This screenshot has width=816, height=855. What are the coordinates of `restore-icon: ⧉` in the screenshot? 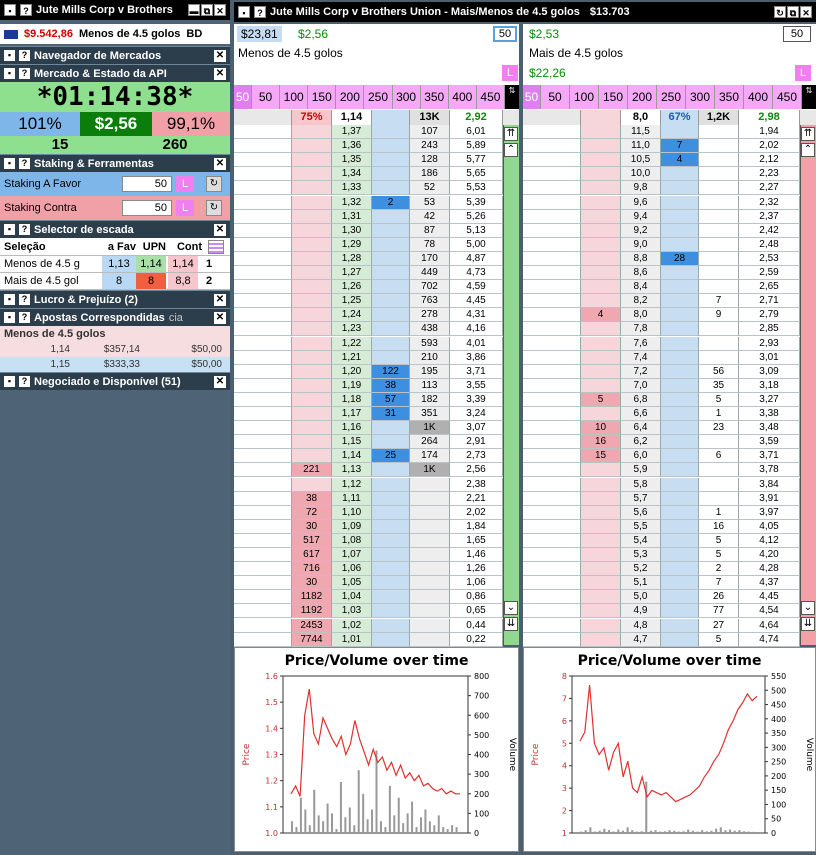 It's located at (793, 12).